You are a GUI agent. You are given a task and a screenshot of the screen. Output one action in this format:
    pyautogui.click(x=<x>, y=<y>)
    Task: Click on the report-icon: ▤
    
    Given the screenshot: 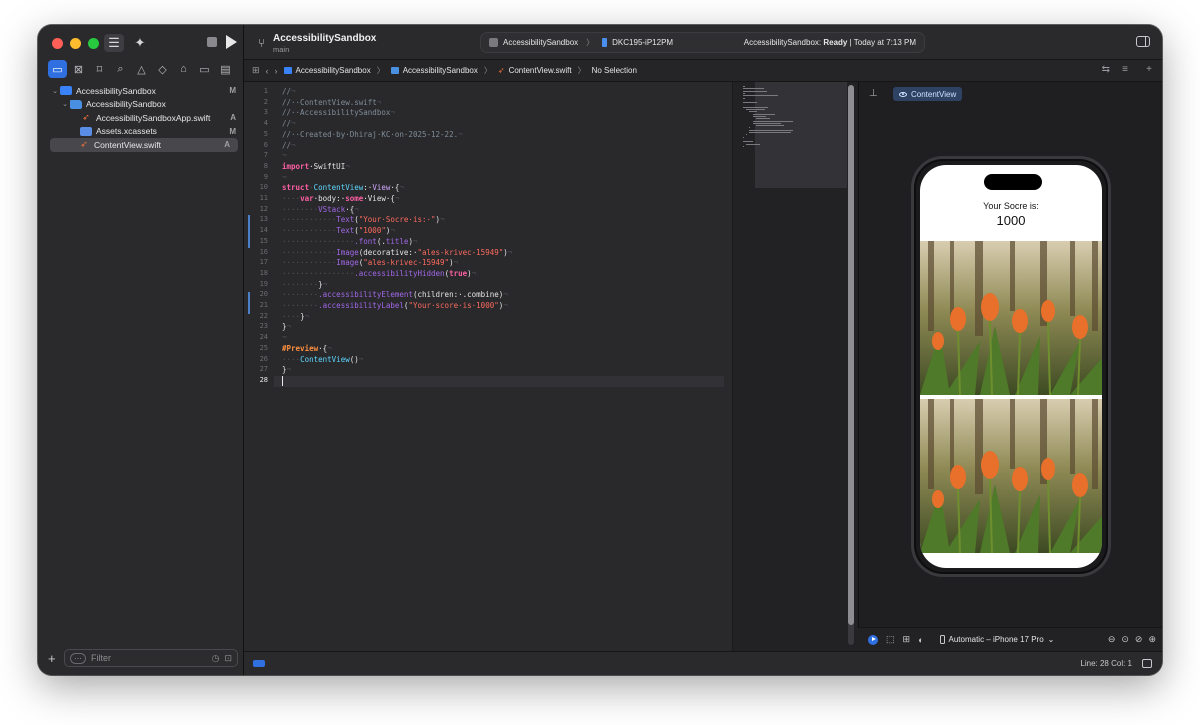 What is the action you would take?
    pyautogui.click(x=225, y=69)
    